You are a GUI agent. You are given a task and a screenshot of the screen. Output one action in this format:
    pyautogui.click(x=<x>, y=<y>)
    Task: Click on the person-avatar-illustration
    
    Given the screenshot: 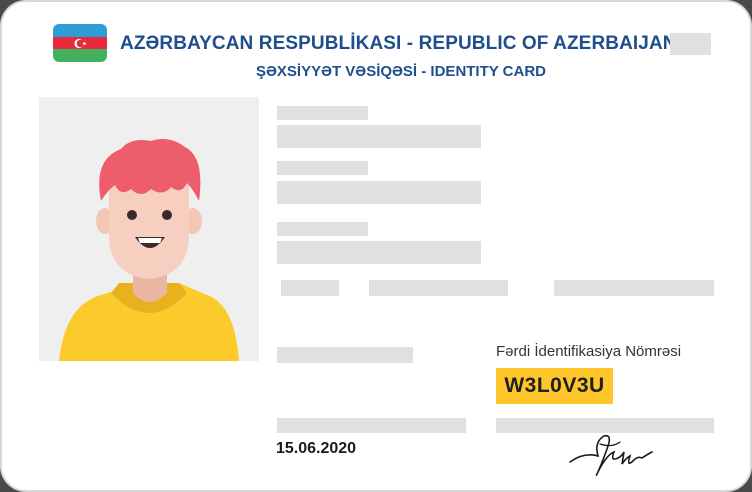 What is the action you would take?
    pyautogui.click(x=149, y=250)
    